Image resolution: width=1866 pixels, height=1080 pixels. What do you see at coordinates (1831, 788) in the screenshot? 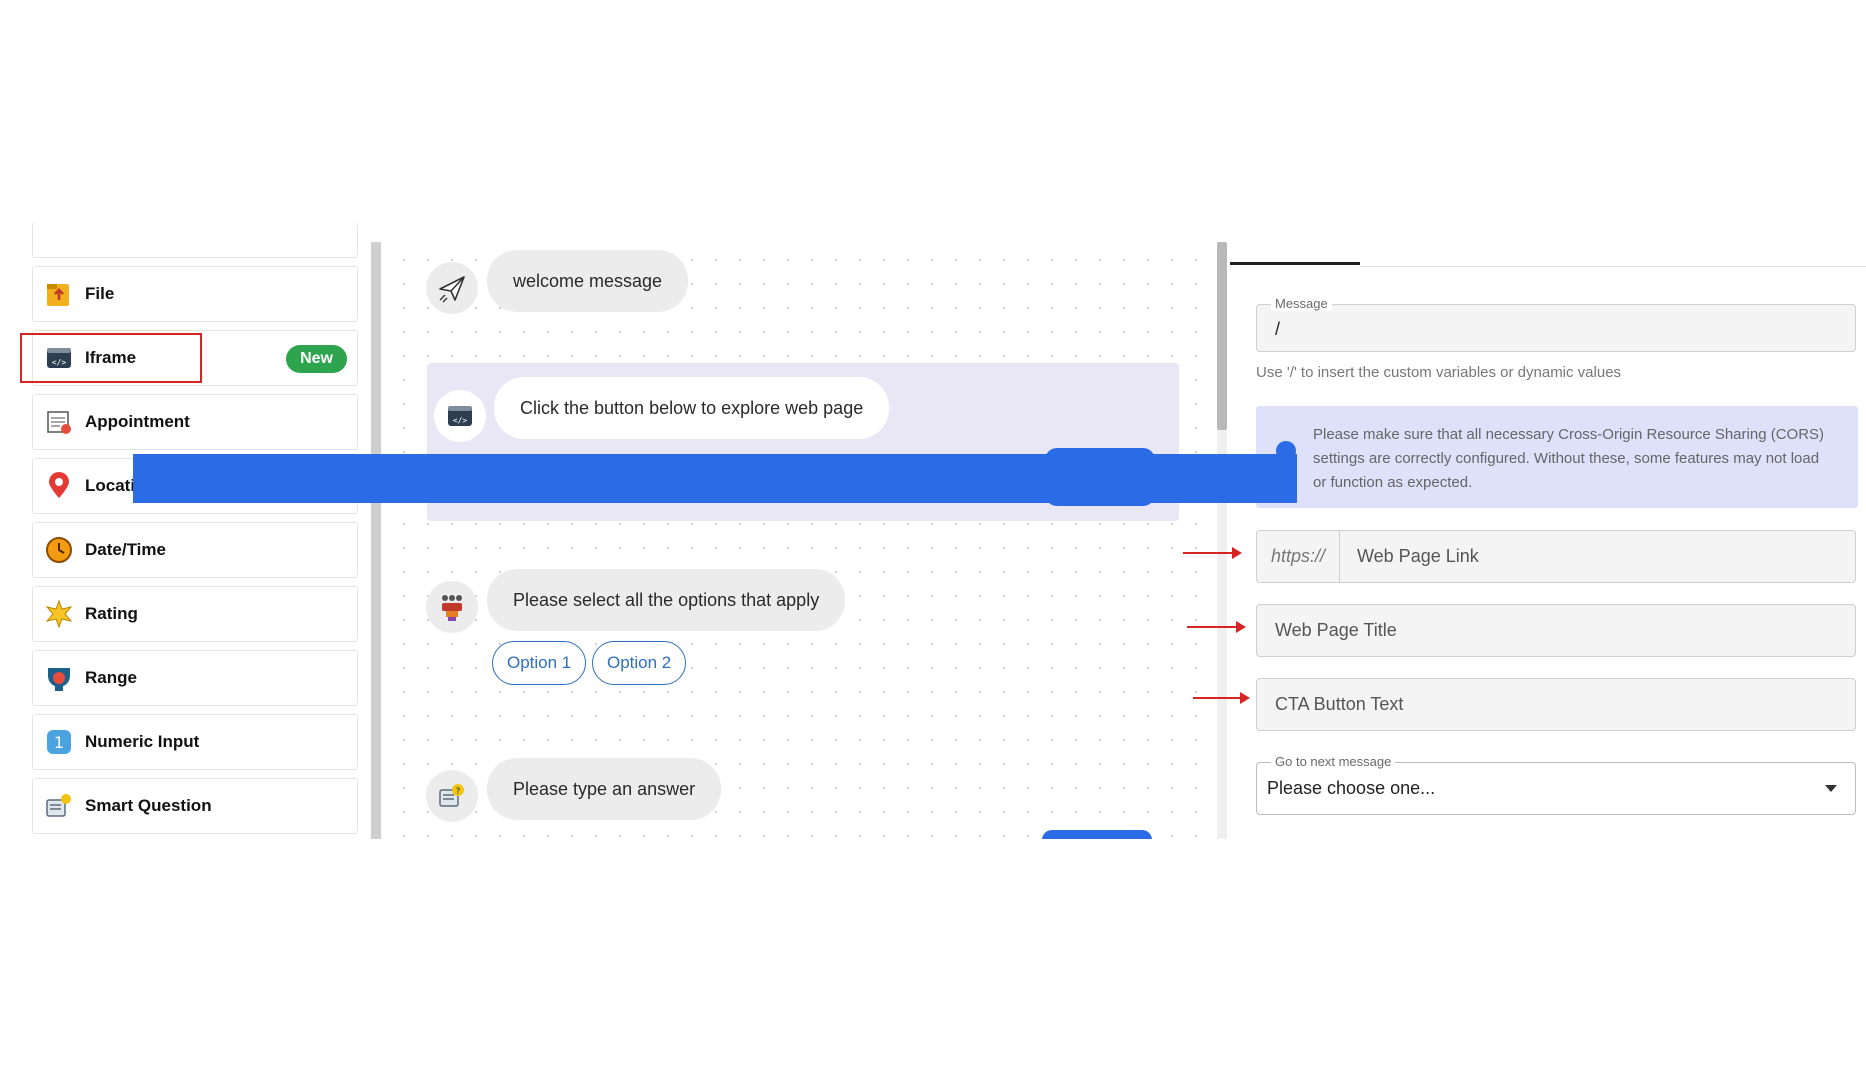
I see `chevron-down-icon` at bounding box center [1831, 788].